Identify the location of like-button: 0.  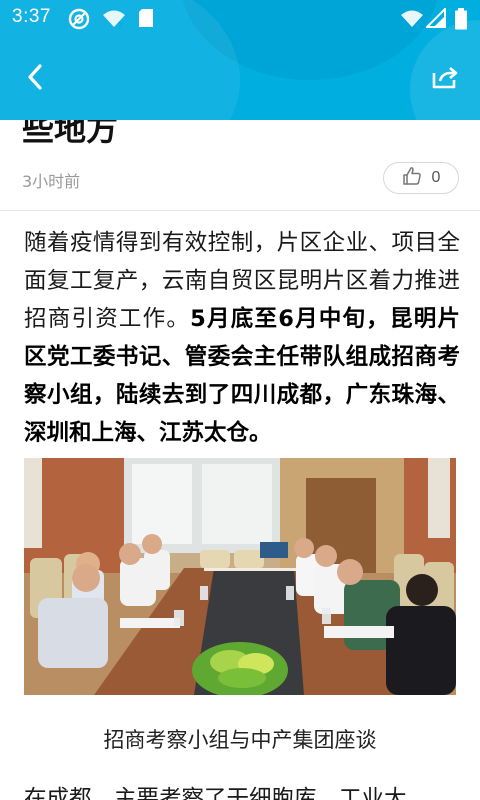
(421, 178).